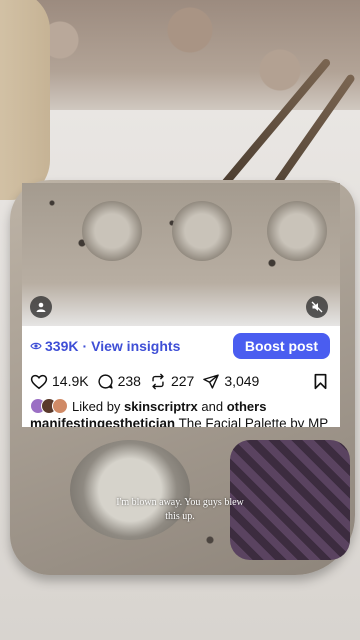 This screenshot has height=640, width=360. What do you see at coordinates (158, 381) in the screenshot?
I see `repost-icon` at bounding box center [158, 381].